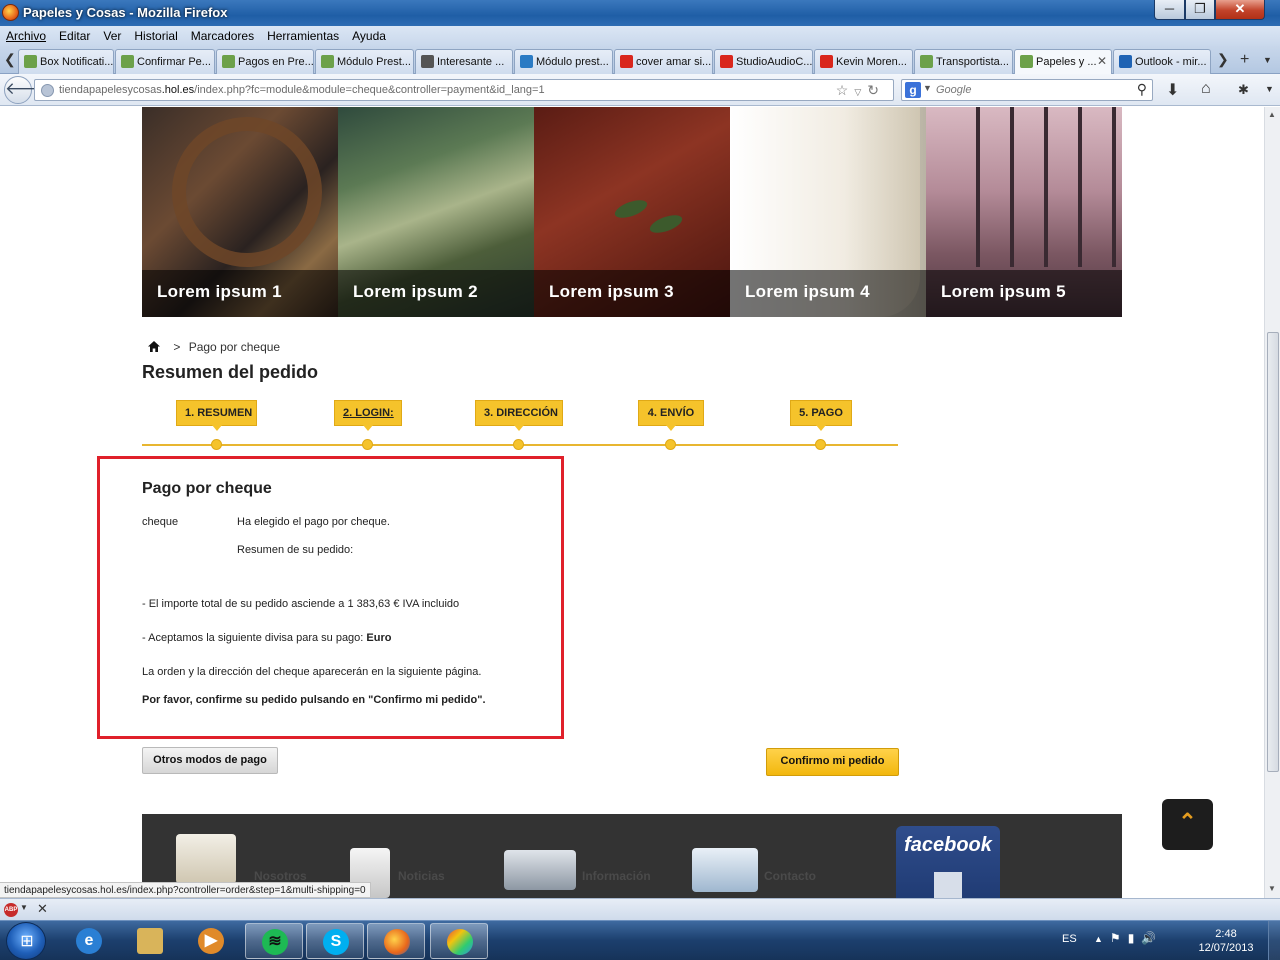 The width and height of the screenshot is (1280, 960). Describe the element at coordinates (1063, 62) in the screenshot. I see `tab-active: Papeles y ... ✕` at that location.